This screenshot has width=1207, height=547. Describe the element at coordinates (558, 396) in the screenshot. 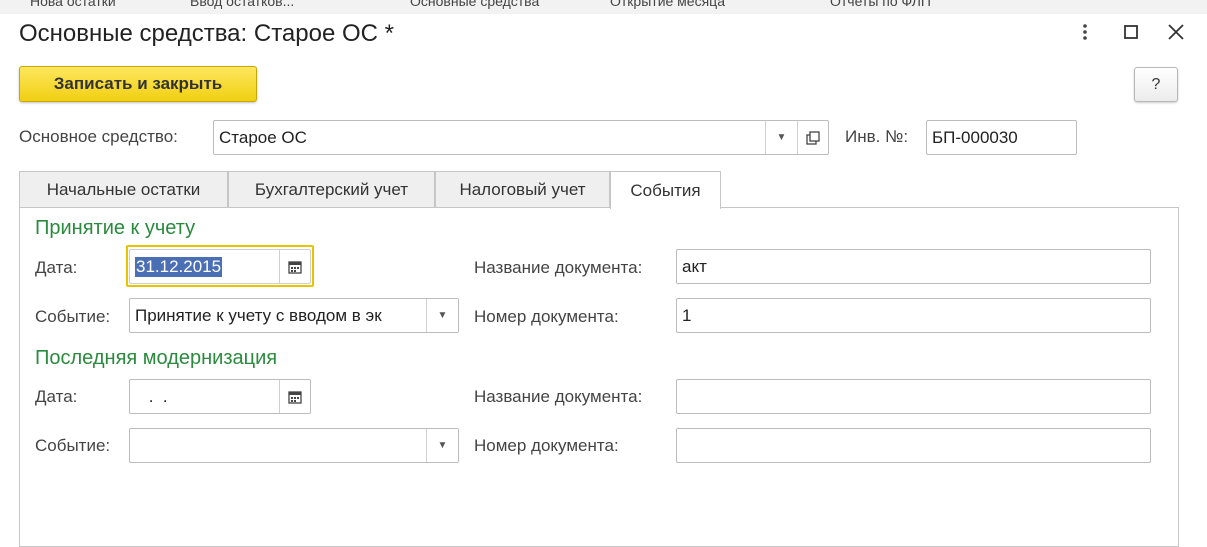

I see `modernization-doc-name-label: Название документа:` at that location.